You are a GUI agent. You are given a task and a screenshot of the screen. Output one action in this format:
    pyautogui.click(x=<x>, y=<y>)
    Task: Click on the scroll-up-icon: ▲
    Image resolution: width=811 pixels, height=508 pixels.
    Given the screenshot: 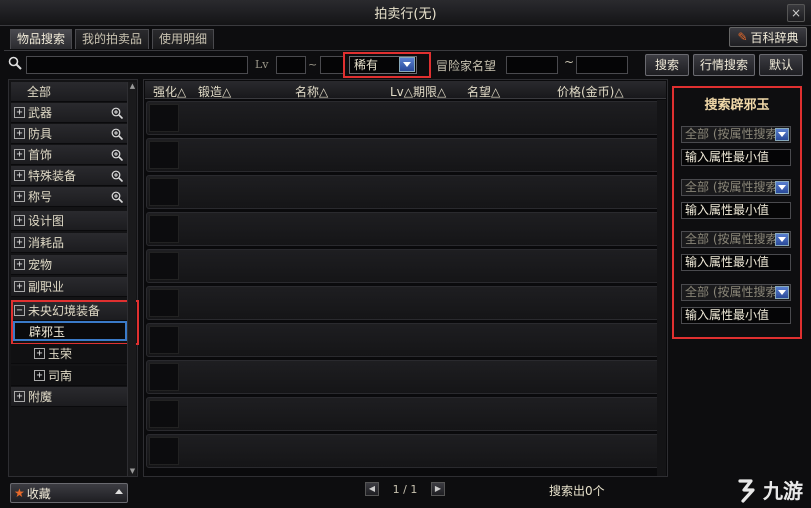 What is the action you would take?
    pyautogui.click(x=132, y=86)
    